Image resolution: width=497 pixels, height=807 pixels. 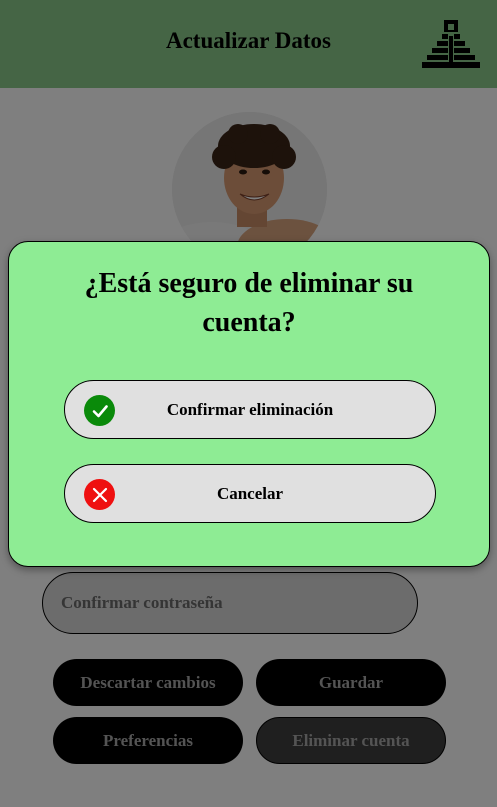 I want to click on cancel-label: Cancelar, so click(x=250, y=493).